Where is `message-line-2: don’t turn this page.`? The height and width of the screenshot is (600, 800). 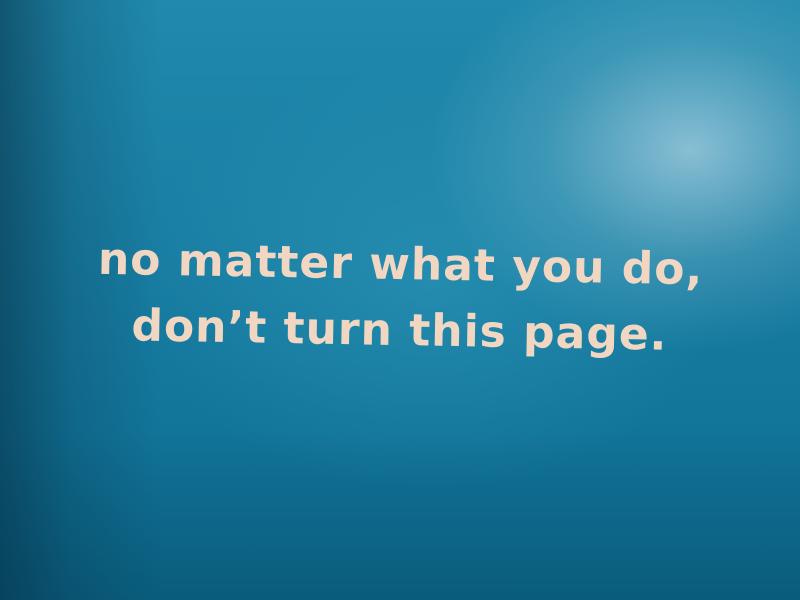 message-line-2: don’t turn this page. is located at coordinates (399, 330).